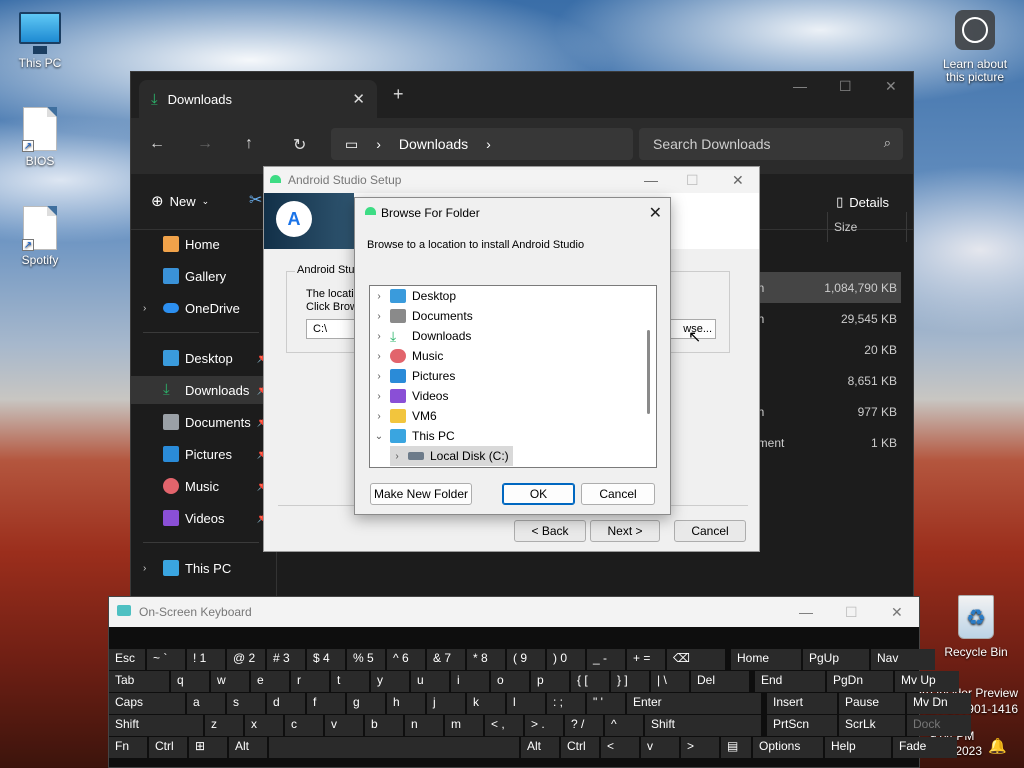 Image resolution: width=1024 pixels, height=768 pixels. Describe the element at coordinates (766, 659) in the screenshot. I see `key-home: Home` at that location.